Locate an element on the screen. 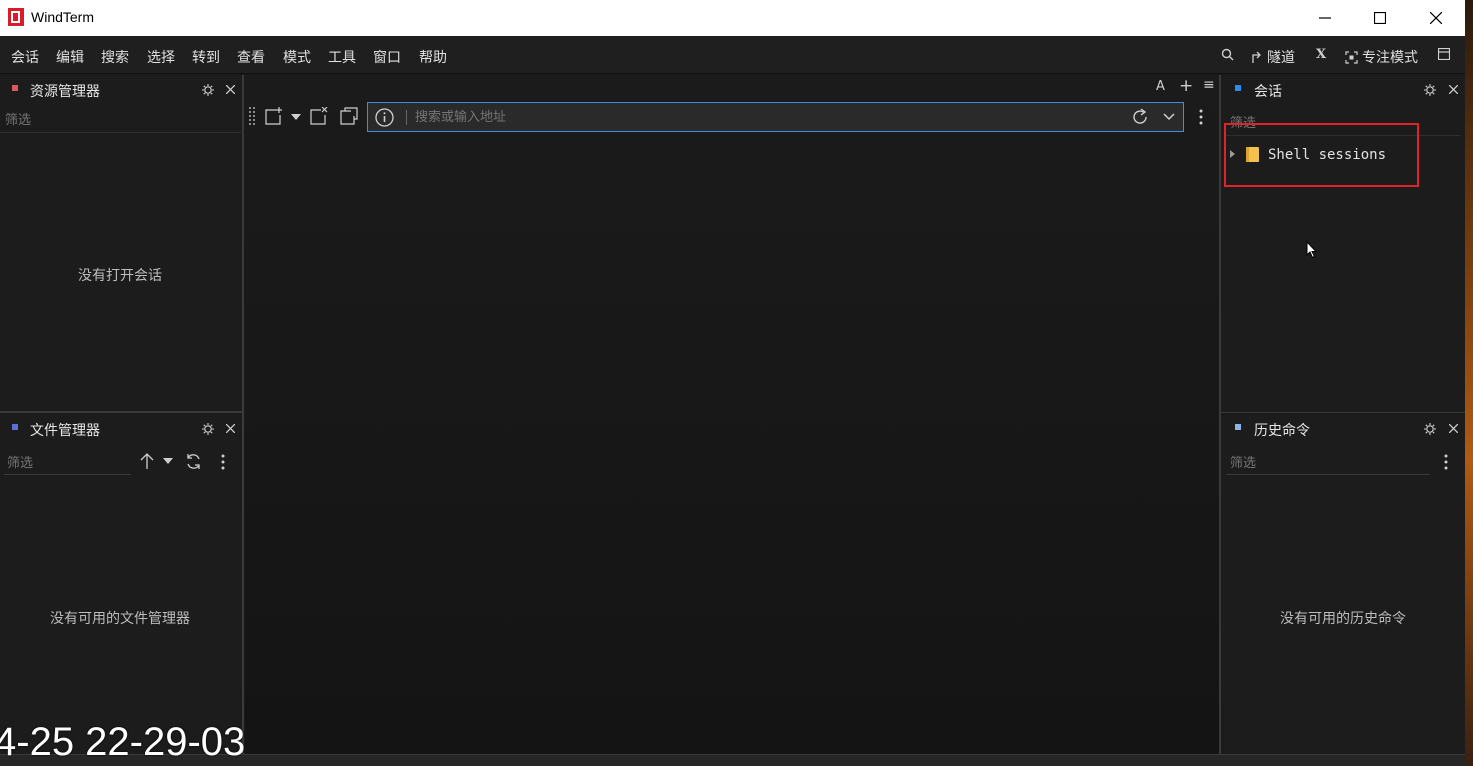 The width and height of the screenshot is (1473, 766). duplicate-session-icon is located at coordinates (349, 116).